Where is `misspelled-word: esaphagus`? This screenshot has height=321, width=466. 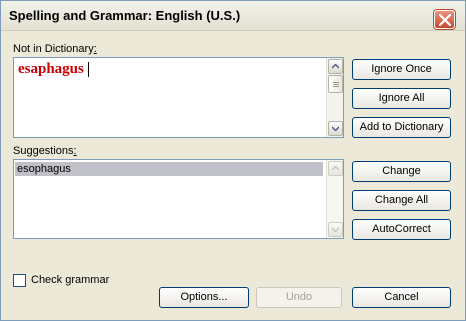 misspelled-word: esaphagus is located at coordinates (51, 69).